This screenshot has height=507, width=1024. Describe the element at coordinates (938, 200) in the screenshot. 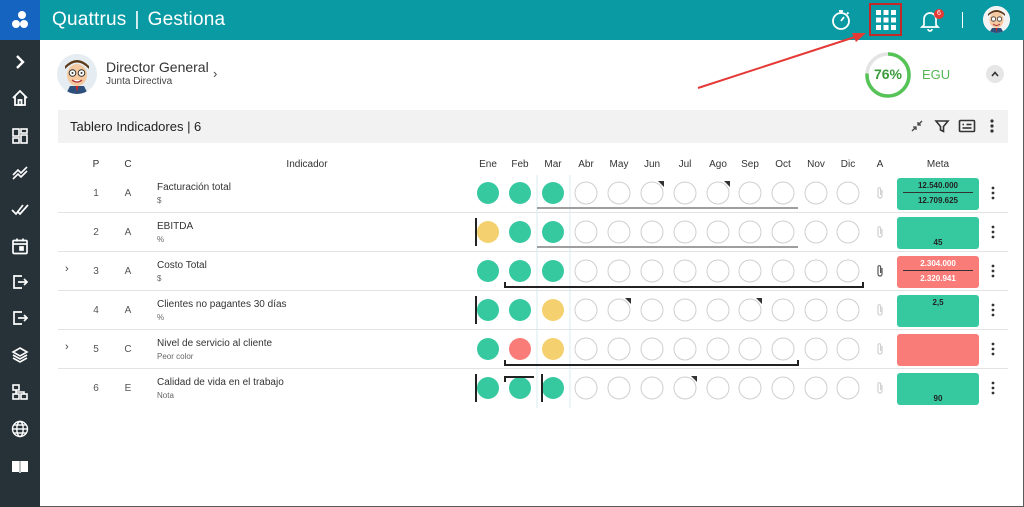

I see `meta-actual: 12.709.625` at that location.